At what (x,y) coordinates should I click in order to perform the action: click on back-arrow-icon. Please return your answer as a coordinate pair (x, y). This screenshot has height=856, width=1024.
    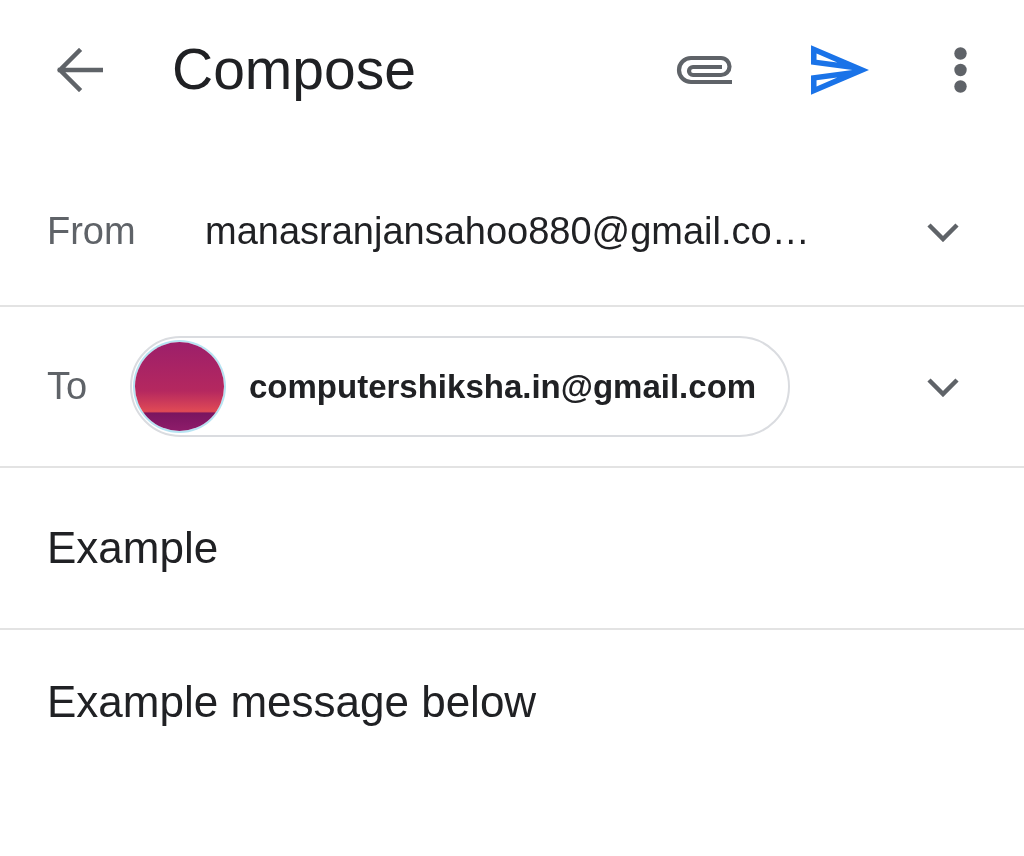
    Looking at the image, I should click on (79, 70).